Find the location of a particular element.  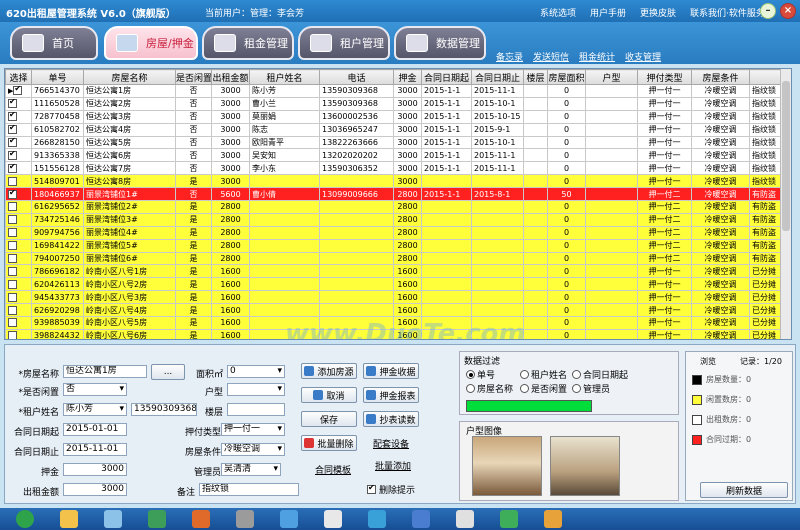

column-header: 合同日期起 is located at coordinates (446, 77).